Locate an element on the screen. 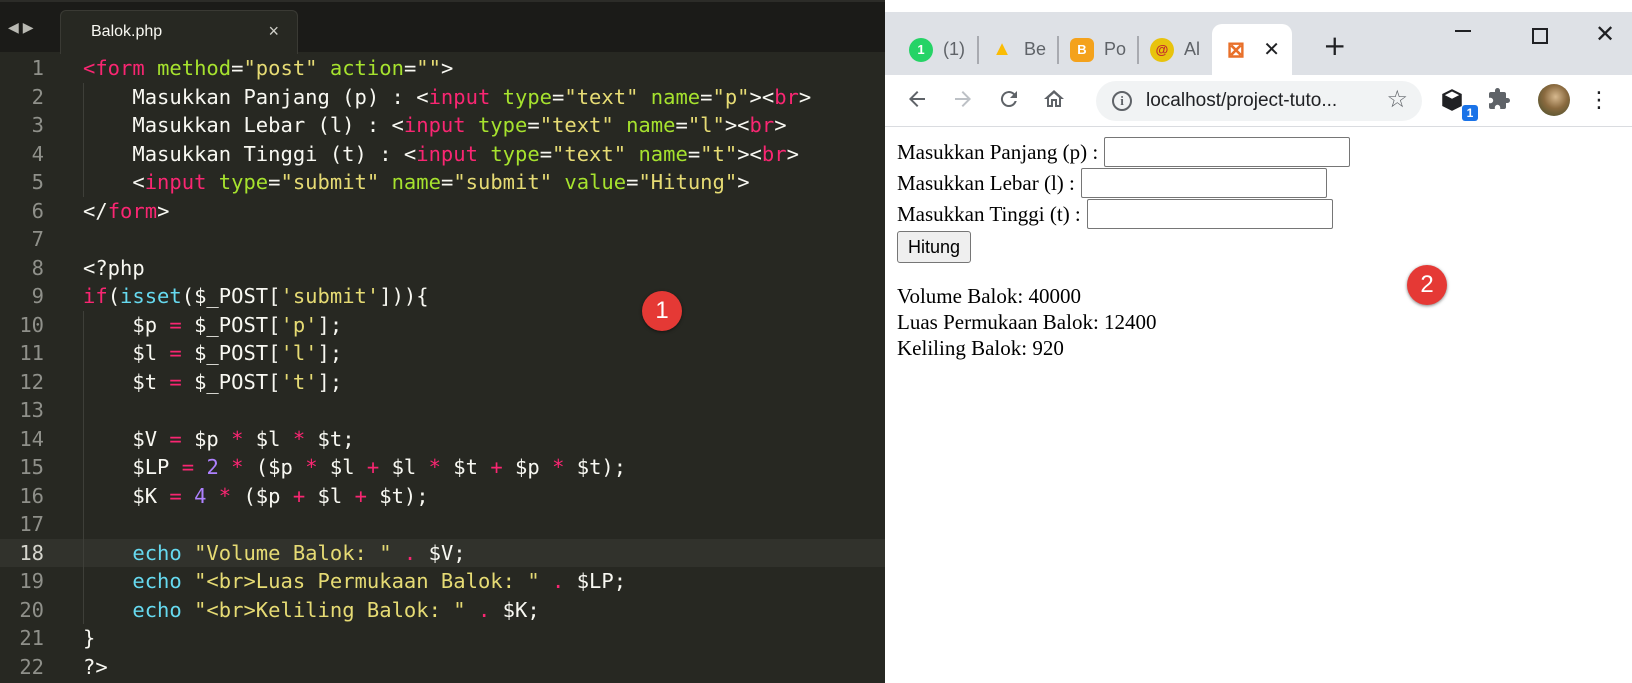 The height and width of the screenshot is (683, 1632). lebar-input is located at coordinates (1203, 183).